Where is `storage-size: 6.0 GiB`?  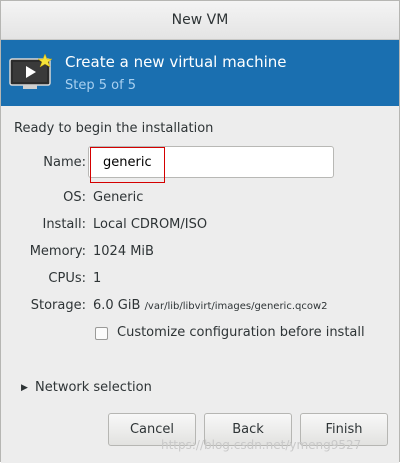 storage-size: 6.0 GiB is located at coordinates (117, 305).